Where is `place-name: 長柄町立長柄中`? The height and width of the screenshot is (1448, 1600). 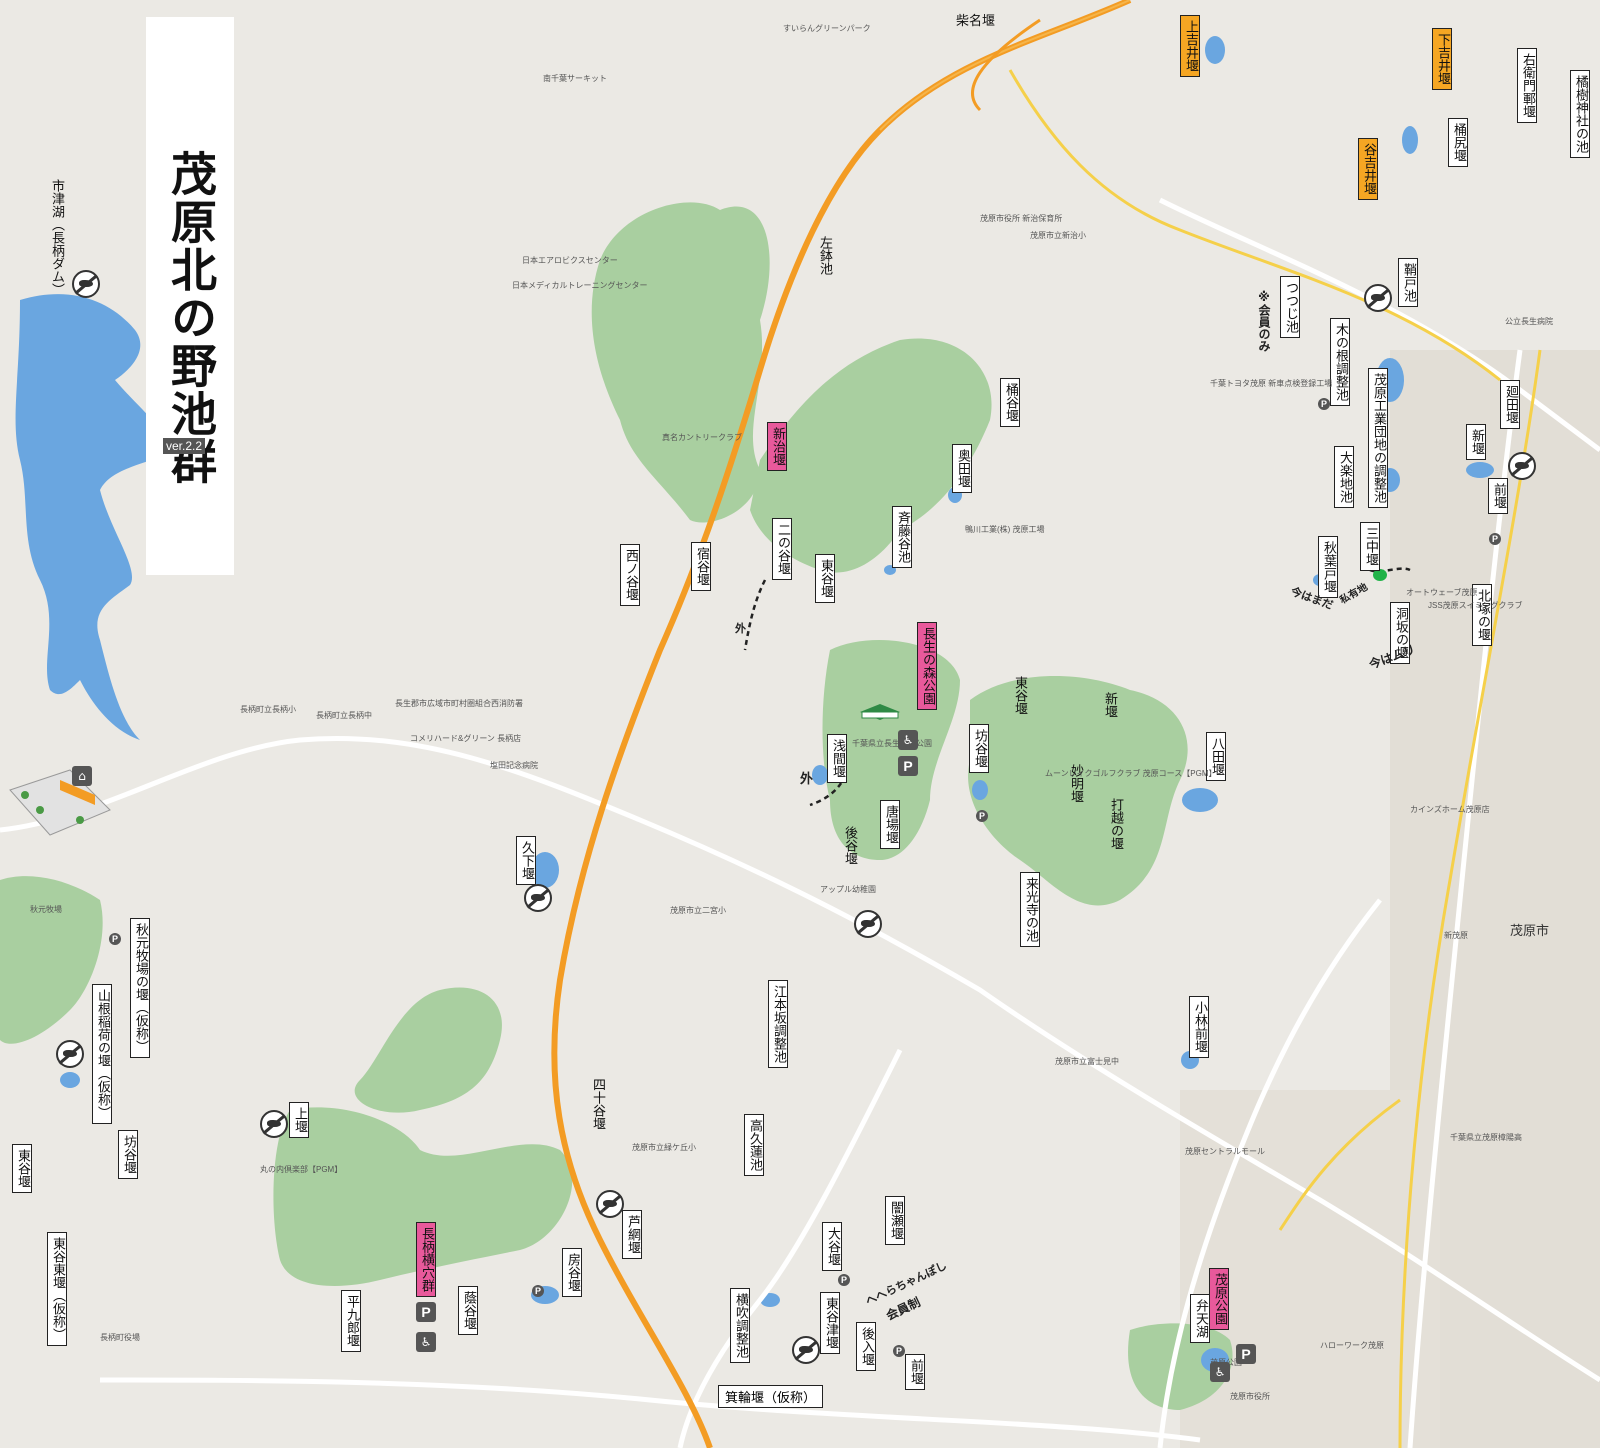
place-name: 長柄町立長柄中 is located at coordinates (344, 715).